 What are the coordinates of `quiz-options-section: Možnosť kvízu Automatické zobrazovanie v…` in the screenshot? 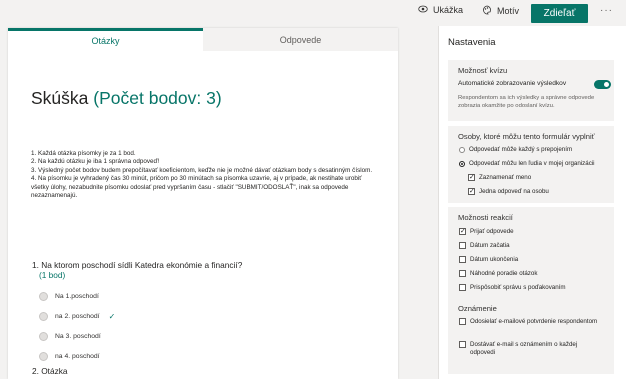 It's located at (531, 90).